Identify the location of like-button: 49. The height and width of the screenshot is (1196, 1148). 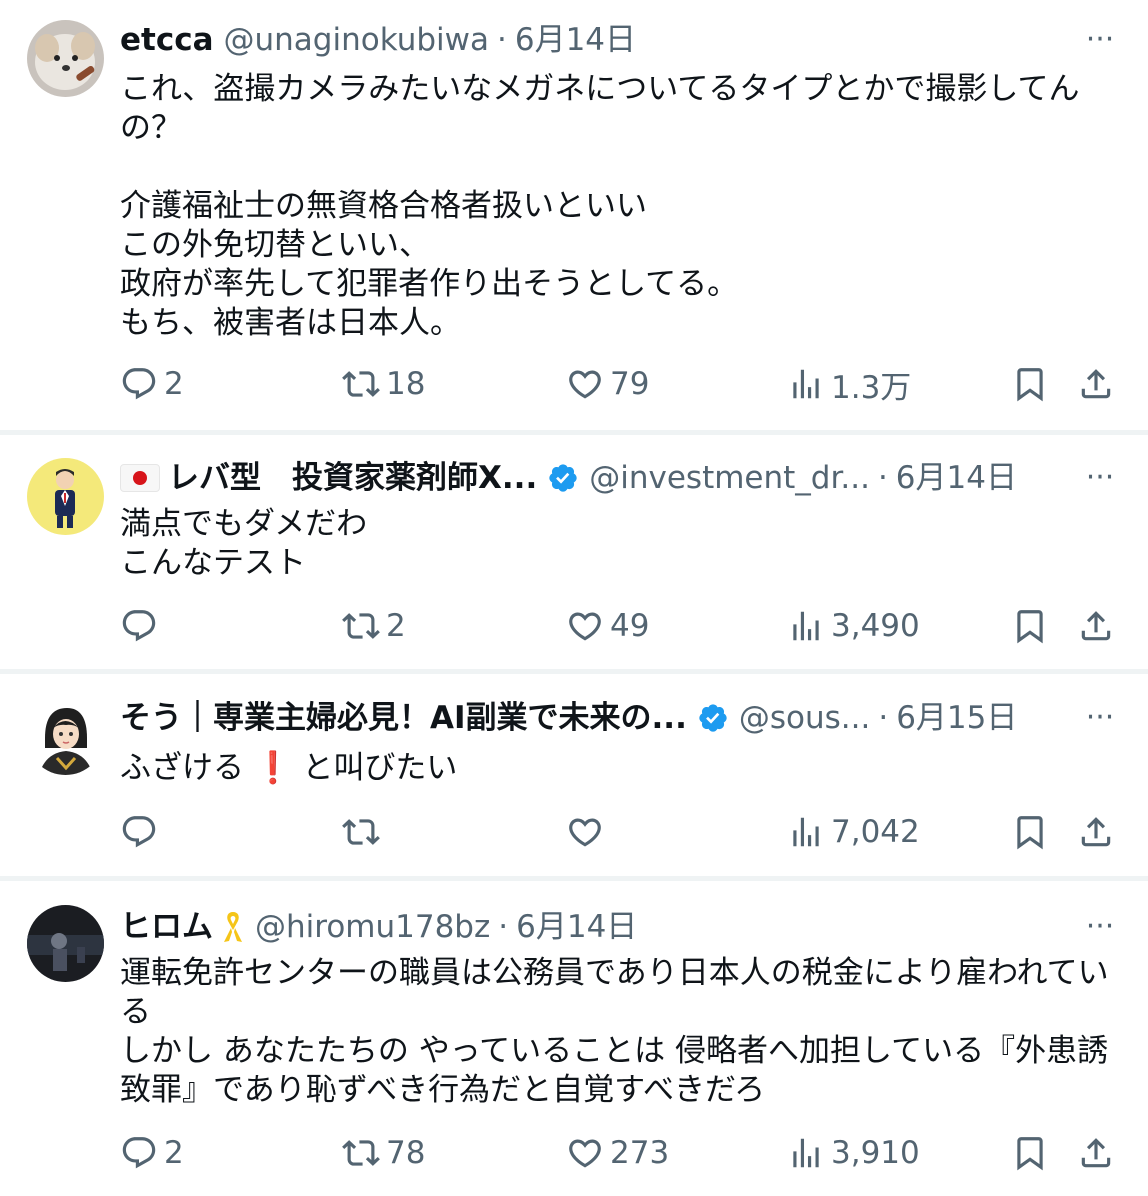
(607, 626).